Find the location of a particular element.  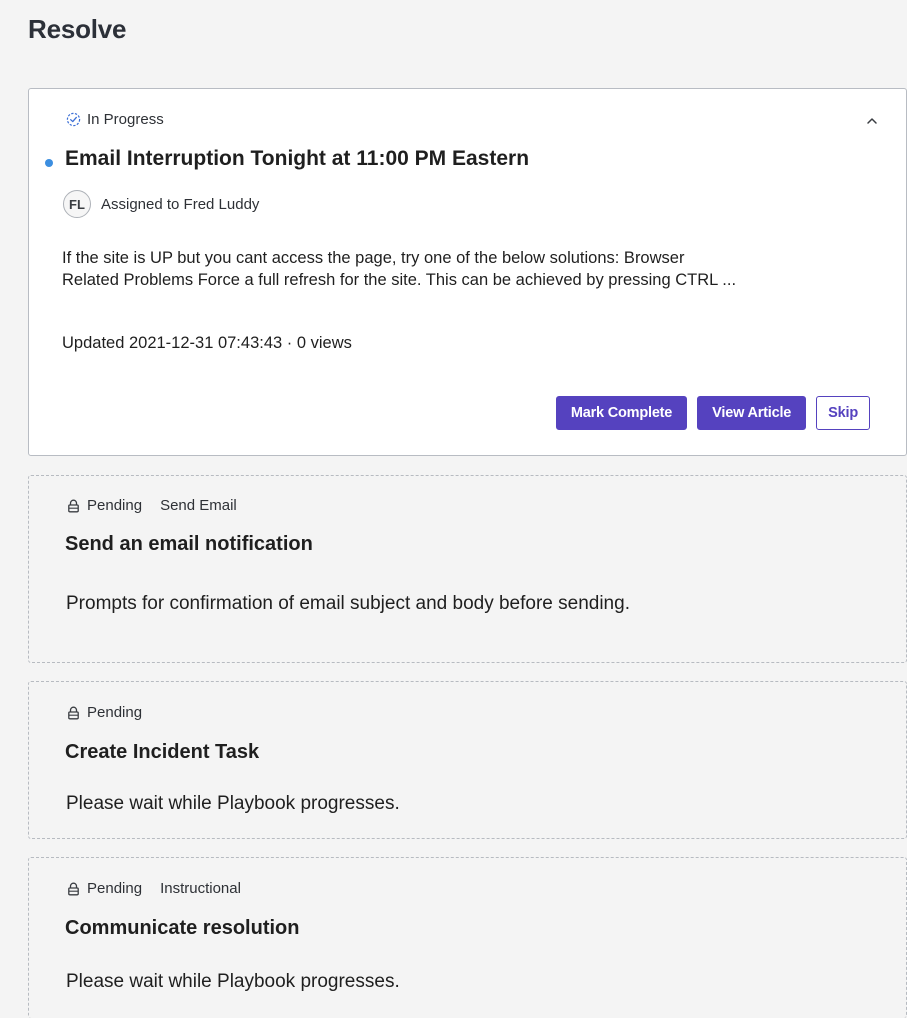

page-title: Resolve is located at coordinates (77, 29).